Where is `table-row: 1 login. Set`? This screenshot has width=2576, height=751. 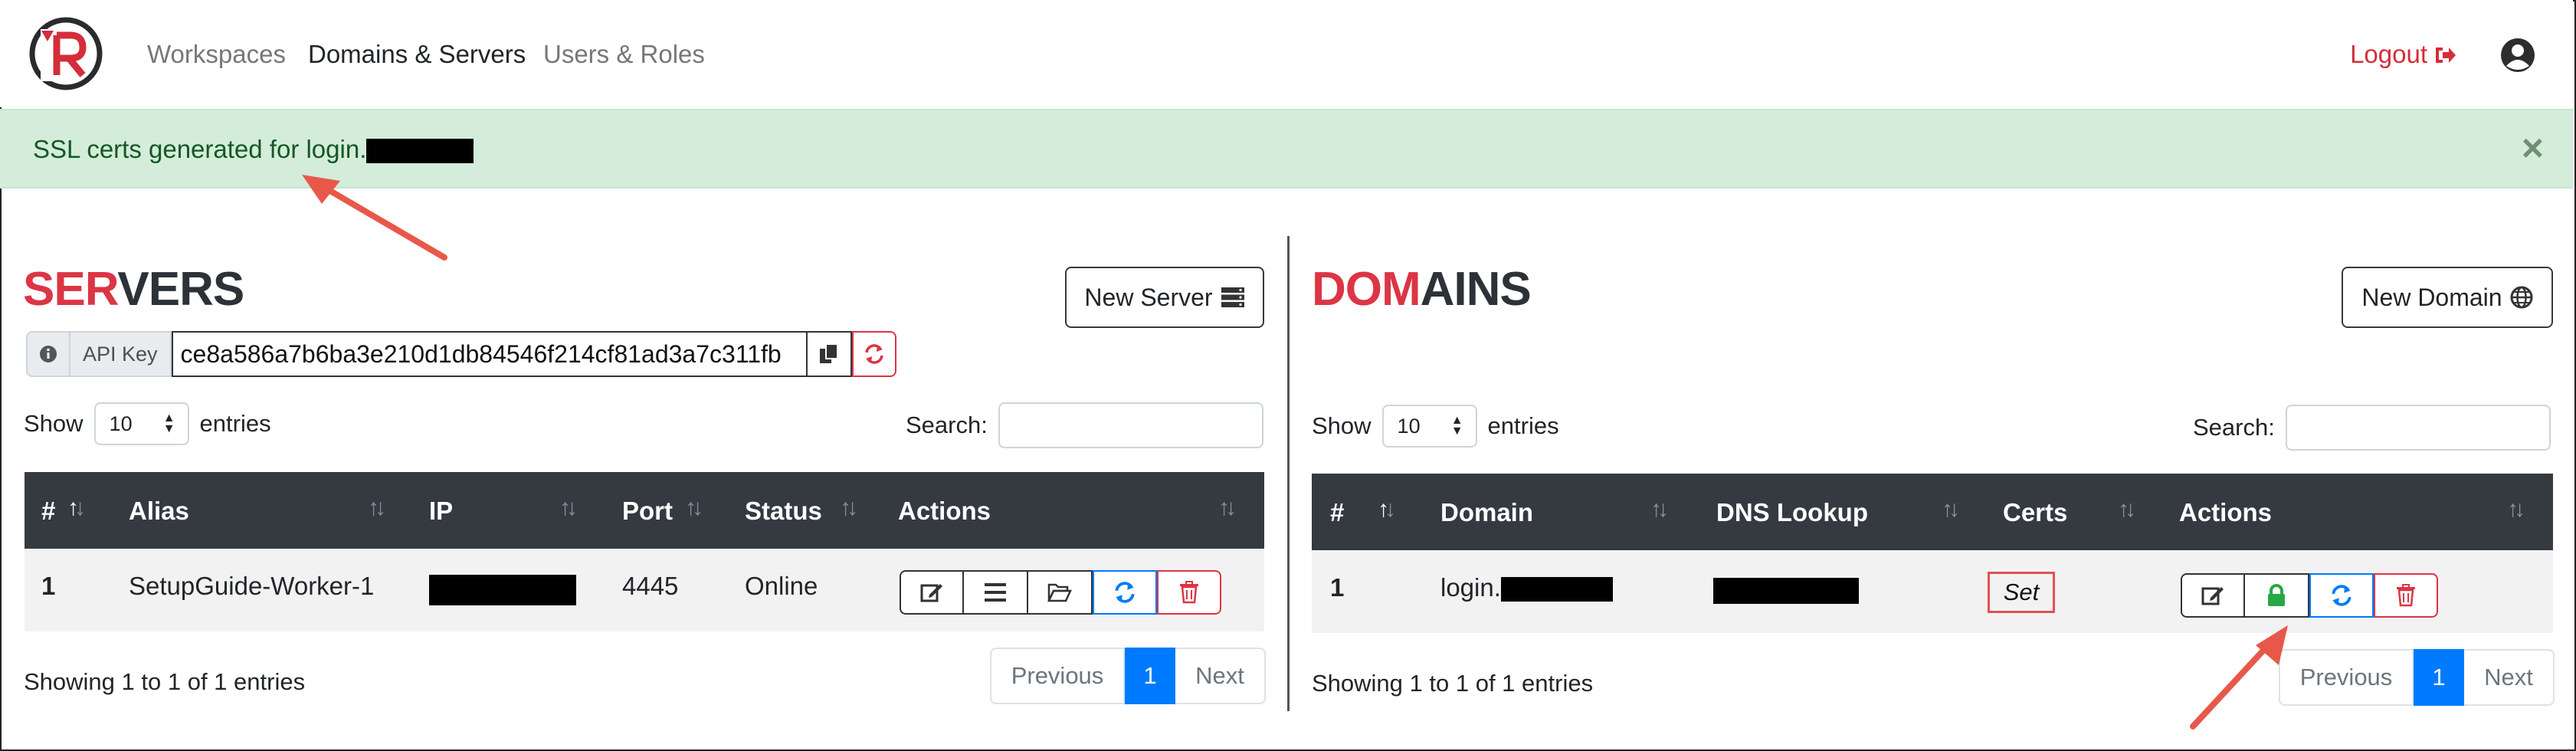 table-row: 1 login. Set is located at coordinates (1933, 591).